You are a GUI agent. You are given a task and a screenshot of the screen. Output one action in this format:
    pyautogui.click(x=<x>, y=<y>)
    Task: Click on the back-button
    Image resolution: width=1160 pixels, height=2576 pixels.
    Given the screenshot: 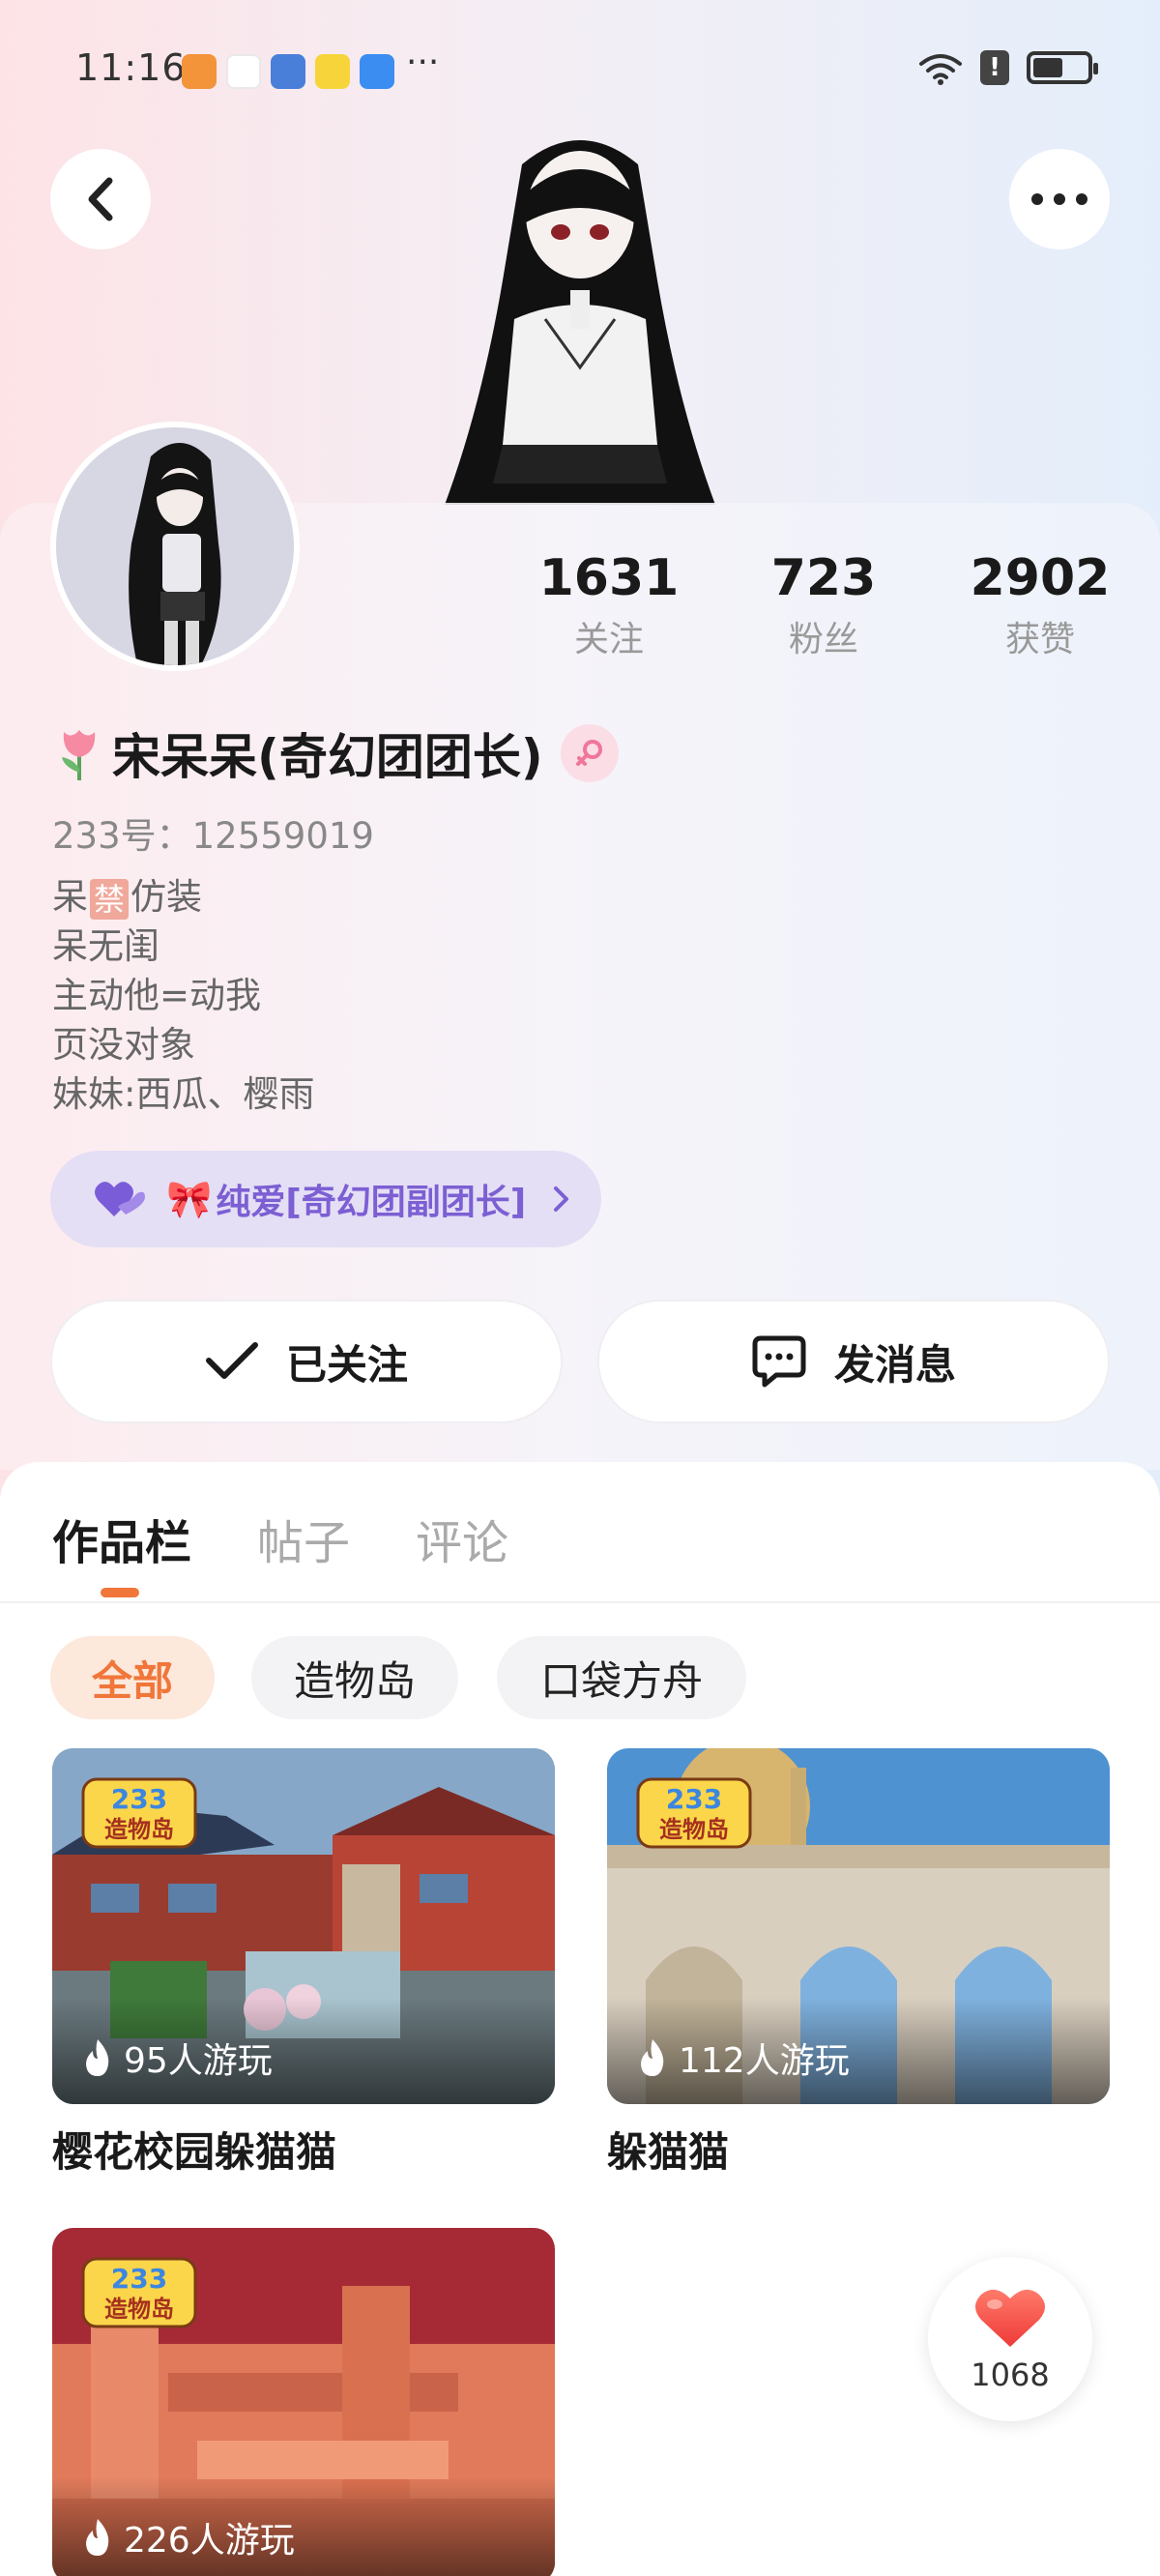 What is the action you would take?
    pyautogui.click(x=100, y=199)
    